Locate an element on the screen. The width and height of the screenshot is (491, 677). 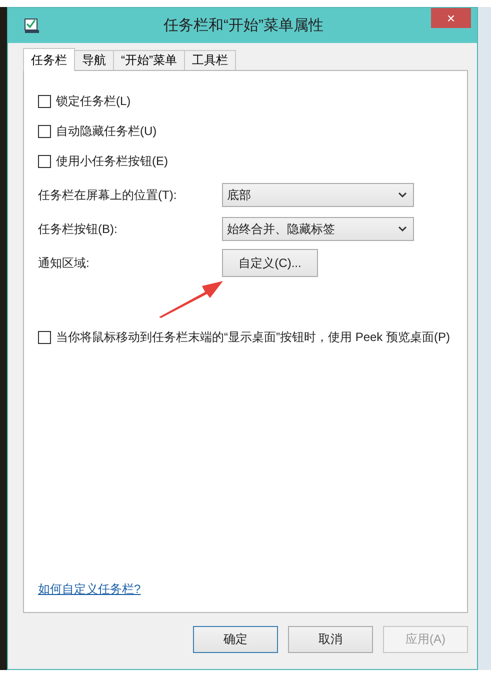
window-title: 任务栏和“开始”菜单属性 is located at coordinates (243, 25).